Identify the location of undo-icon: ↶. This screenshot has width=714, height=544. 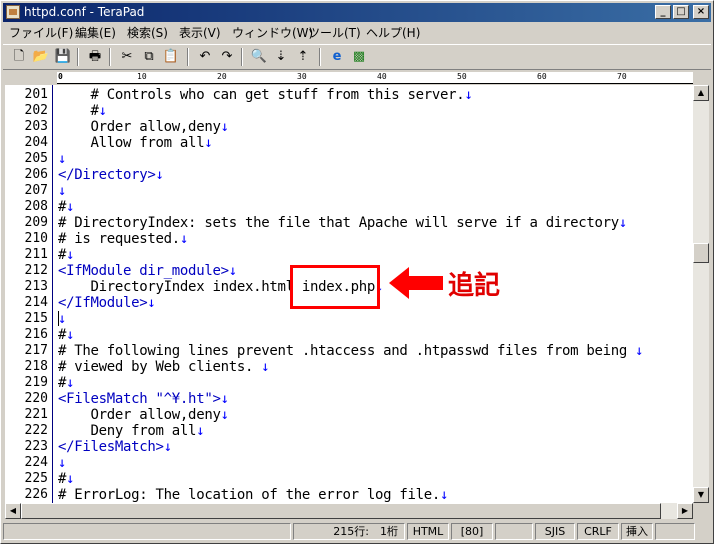
(205, 57).